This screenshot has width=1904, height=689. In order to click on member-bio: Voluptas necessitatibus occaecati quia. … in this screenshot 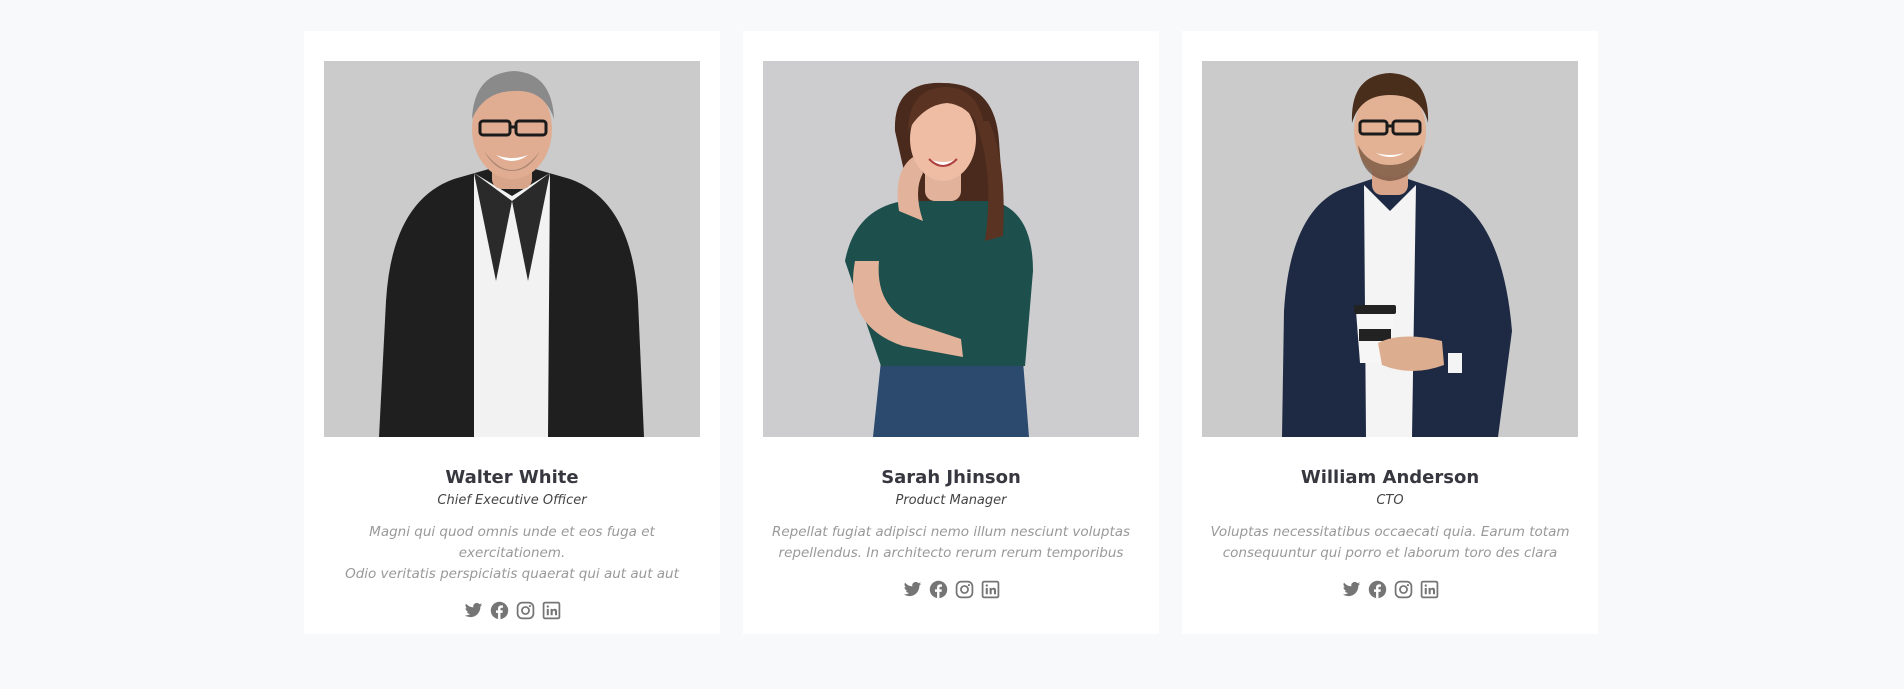, I will do `click(1390, 543)`.